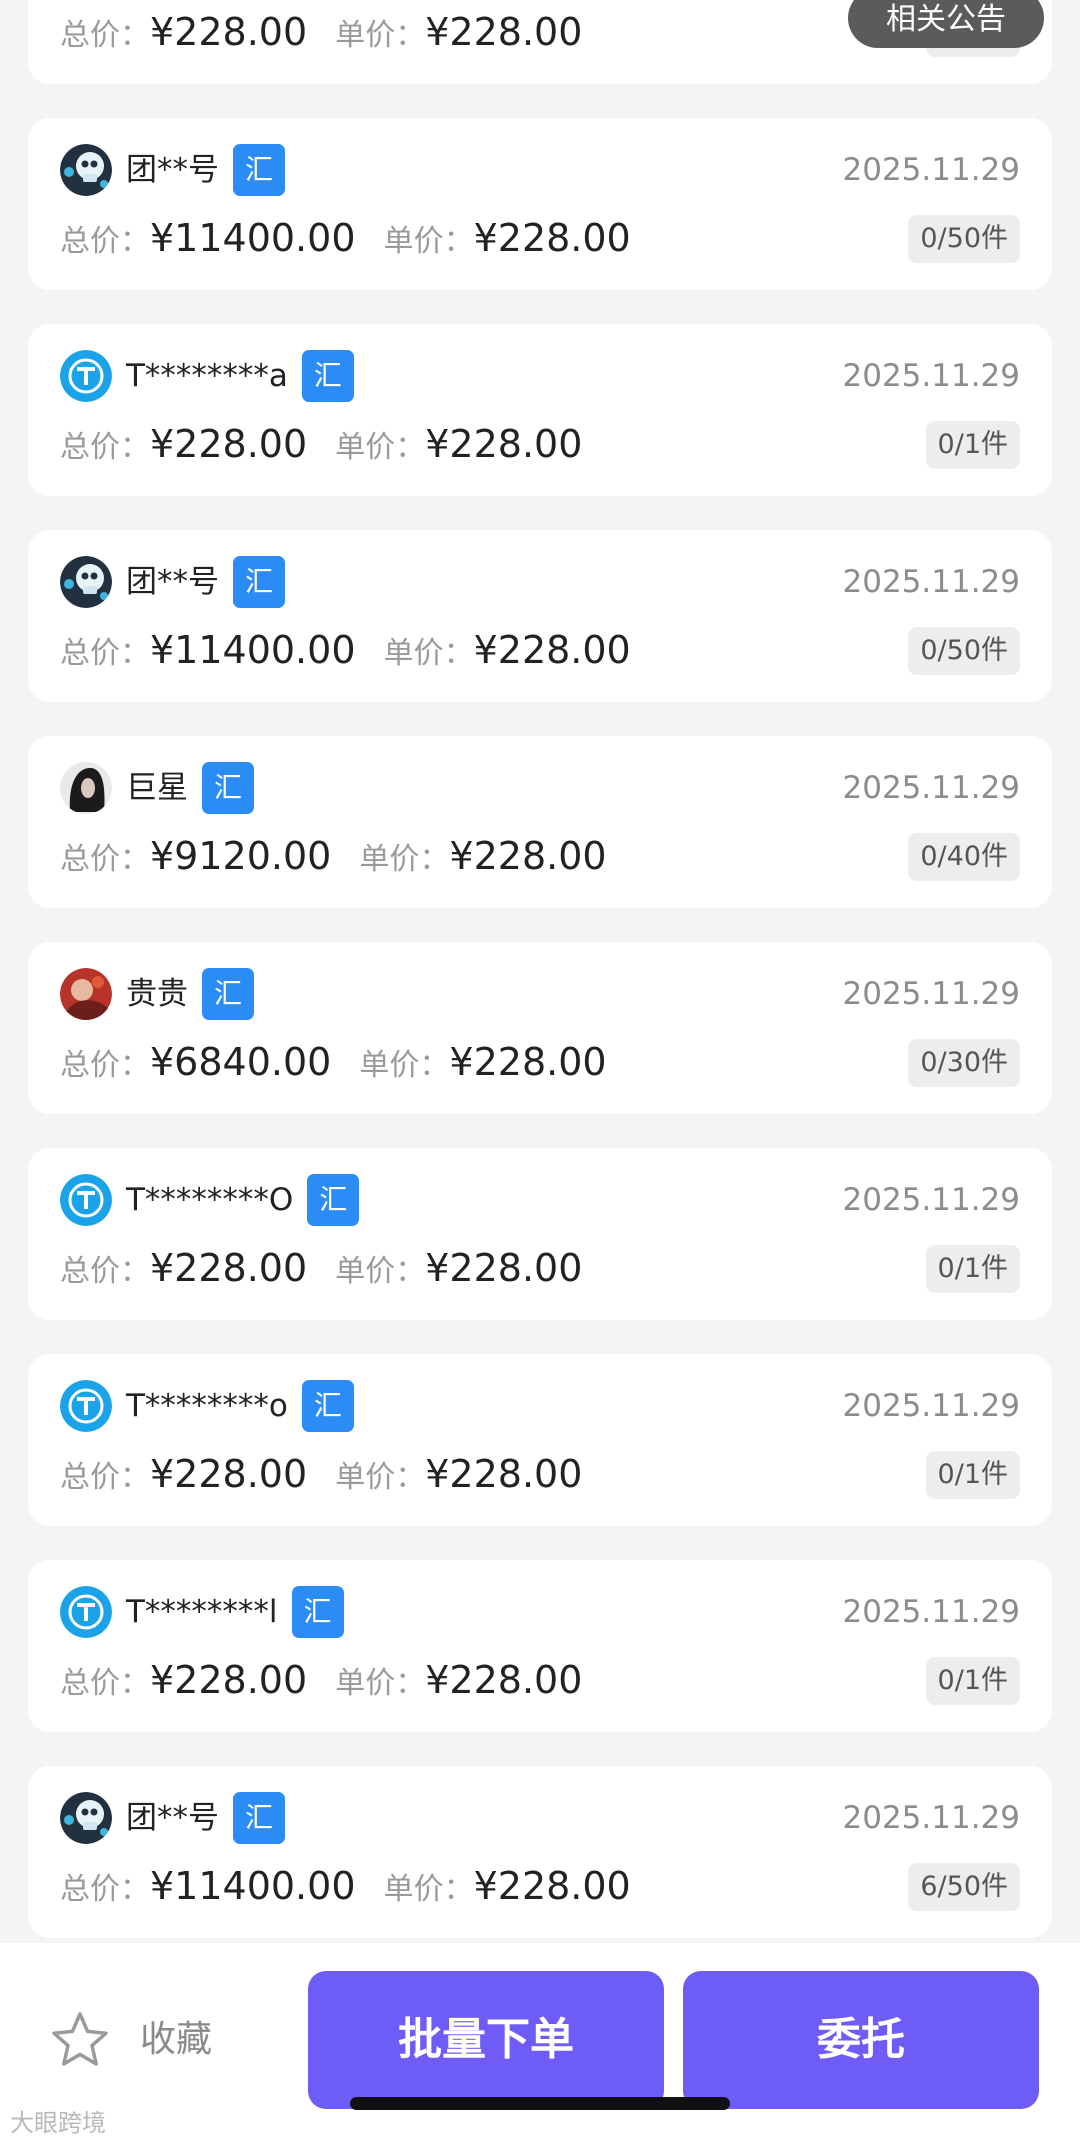  I want to click on star-outline-icon, so click(80, 2040).